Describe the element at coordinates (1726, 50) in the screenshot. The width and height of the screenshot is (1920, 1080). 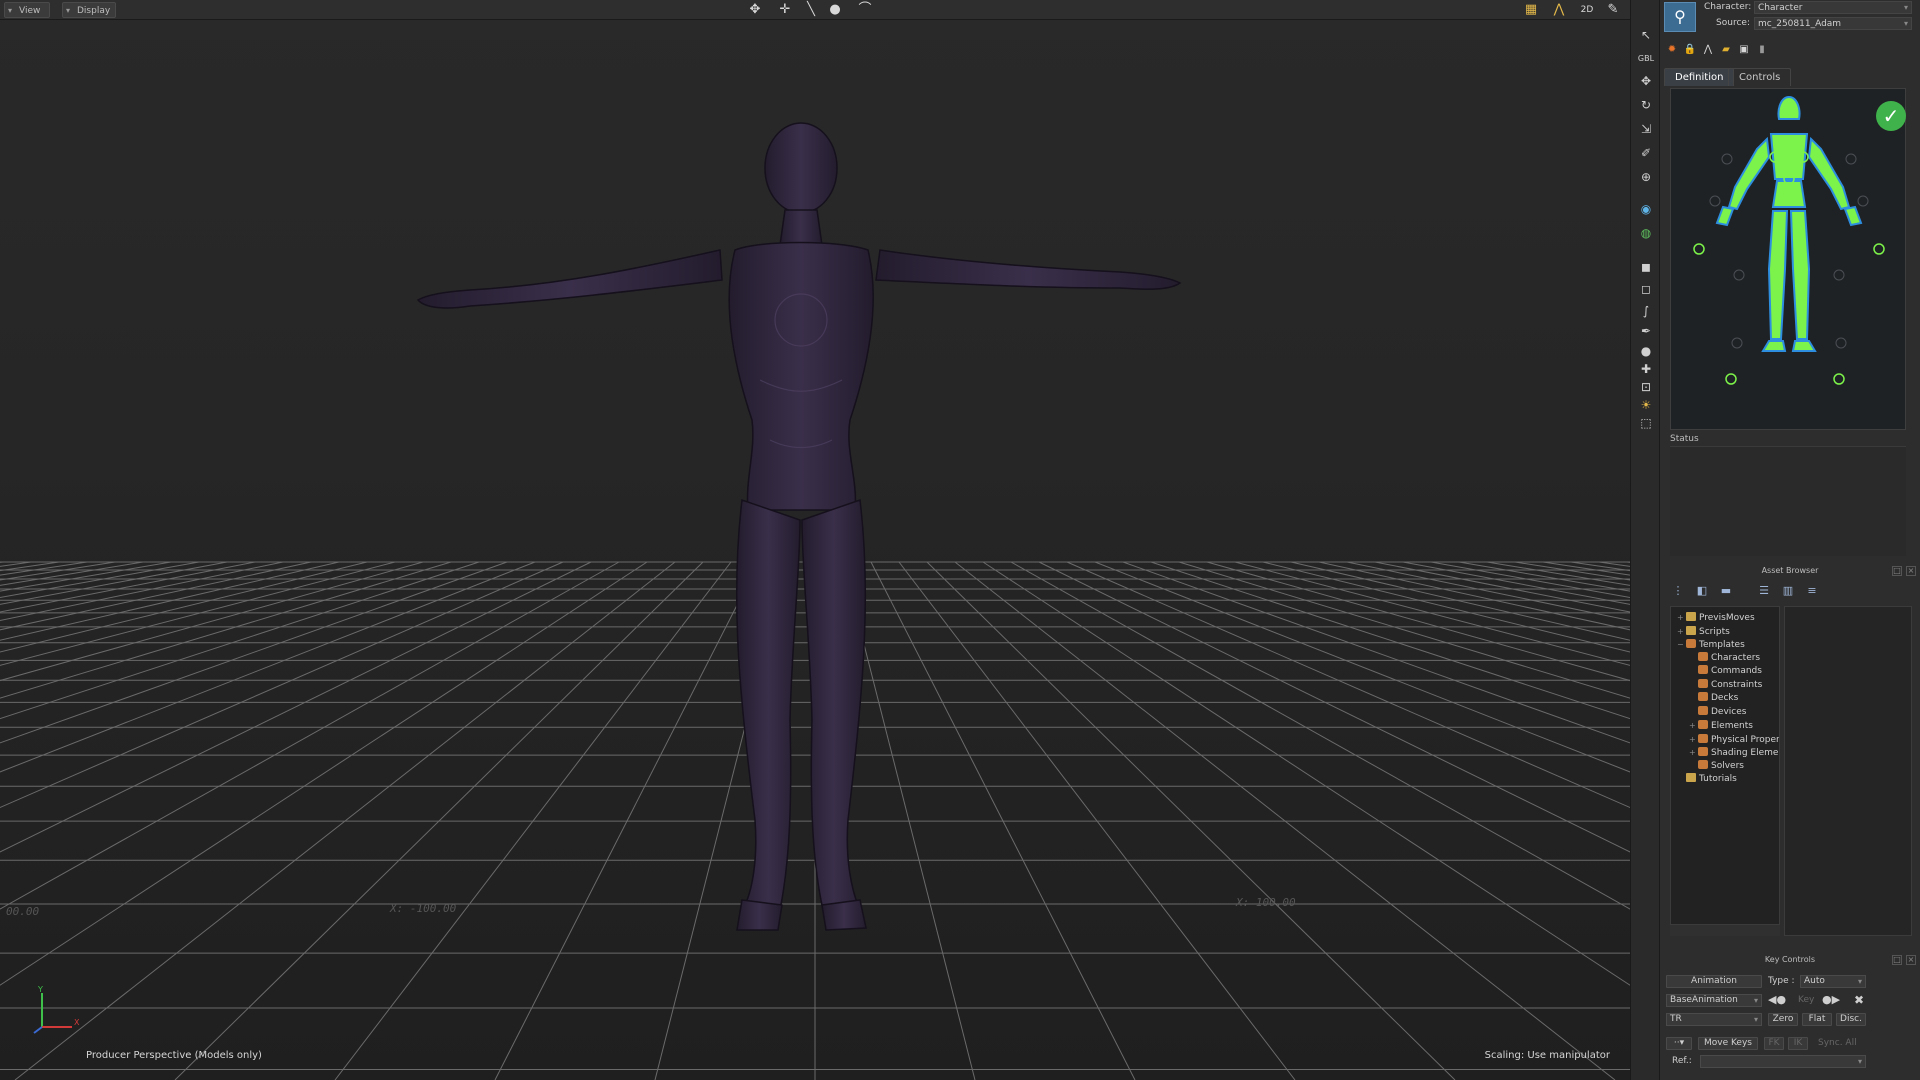
I see `folder-open-icon: ▰` at that location.